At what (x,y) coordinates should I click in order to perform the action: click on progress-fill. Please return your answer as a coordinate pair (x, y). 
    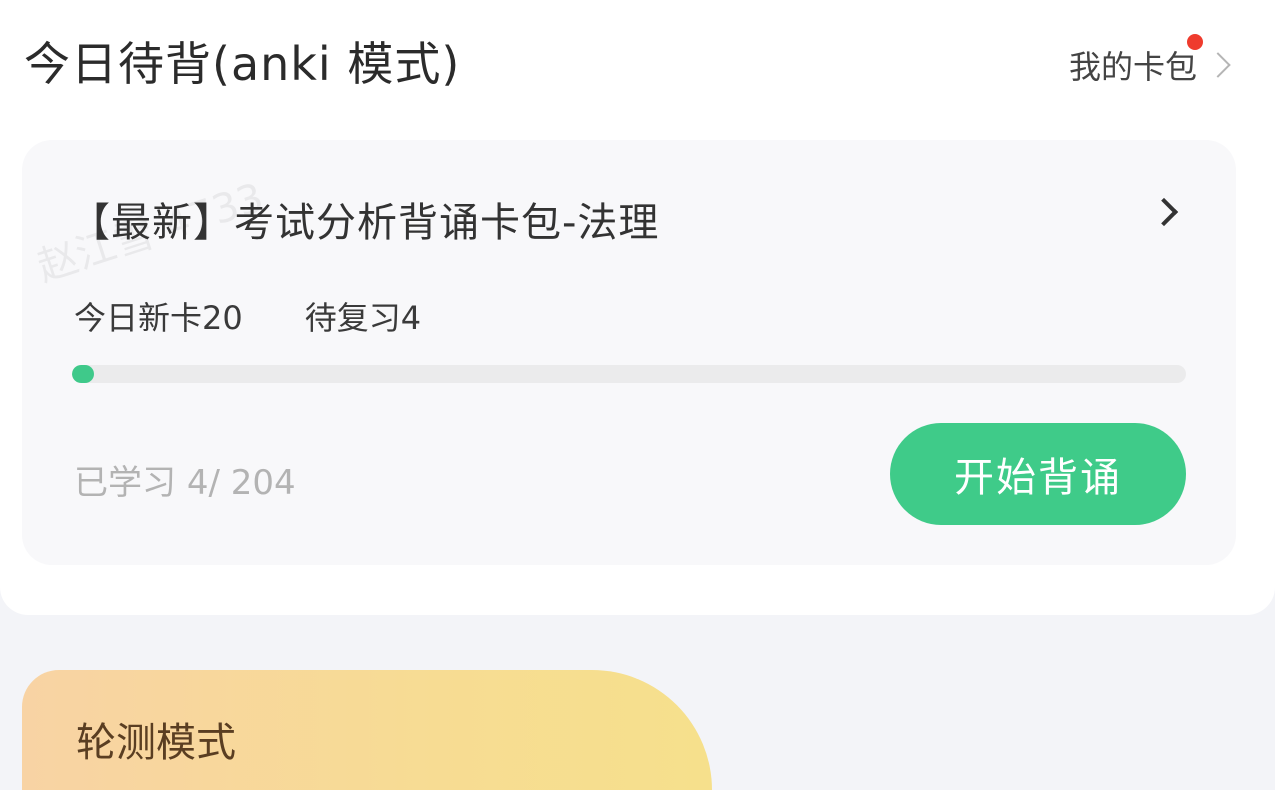
    Looking at the image, I should click on (83, 374).